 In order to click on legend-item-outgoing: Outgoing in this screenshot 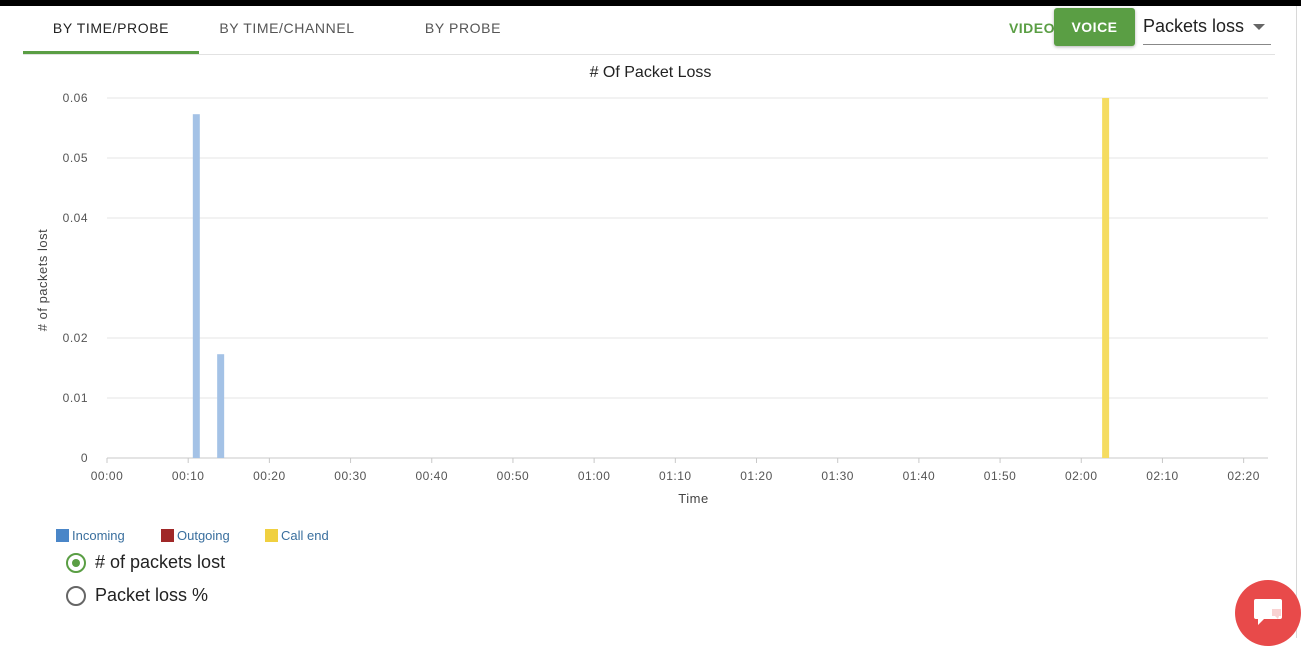, I will do `click(195, 537)`.